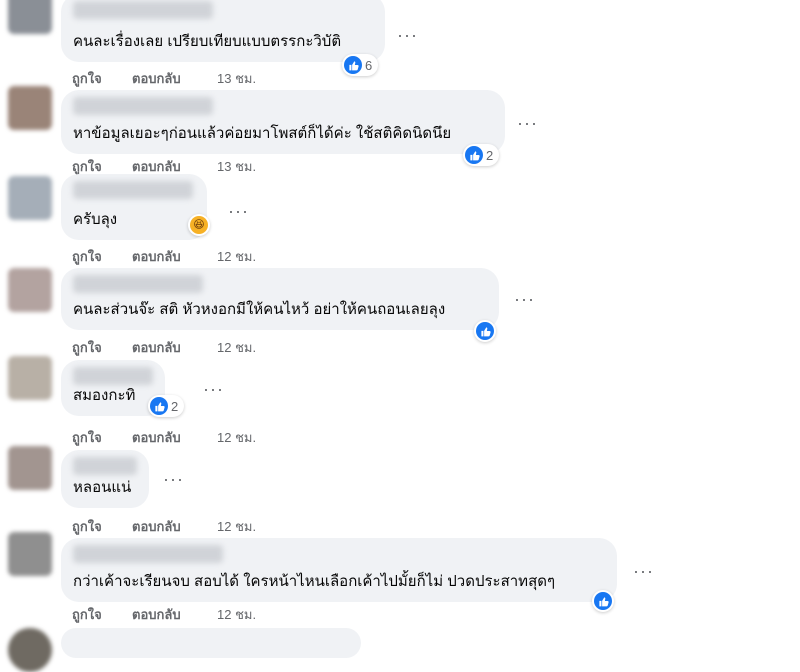 This screenshot has height=672, width=800. Describe the element at coordinates (104, 395) in the screenshot. I see `comment-text: สมองกะทิ` at that location.